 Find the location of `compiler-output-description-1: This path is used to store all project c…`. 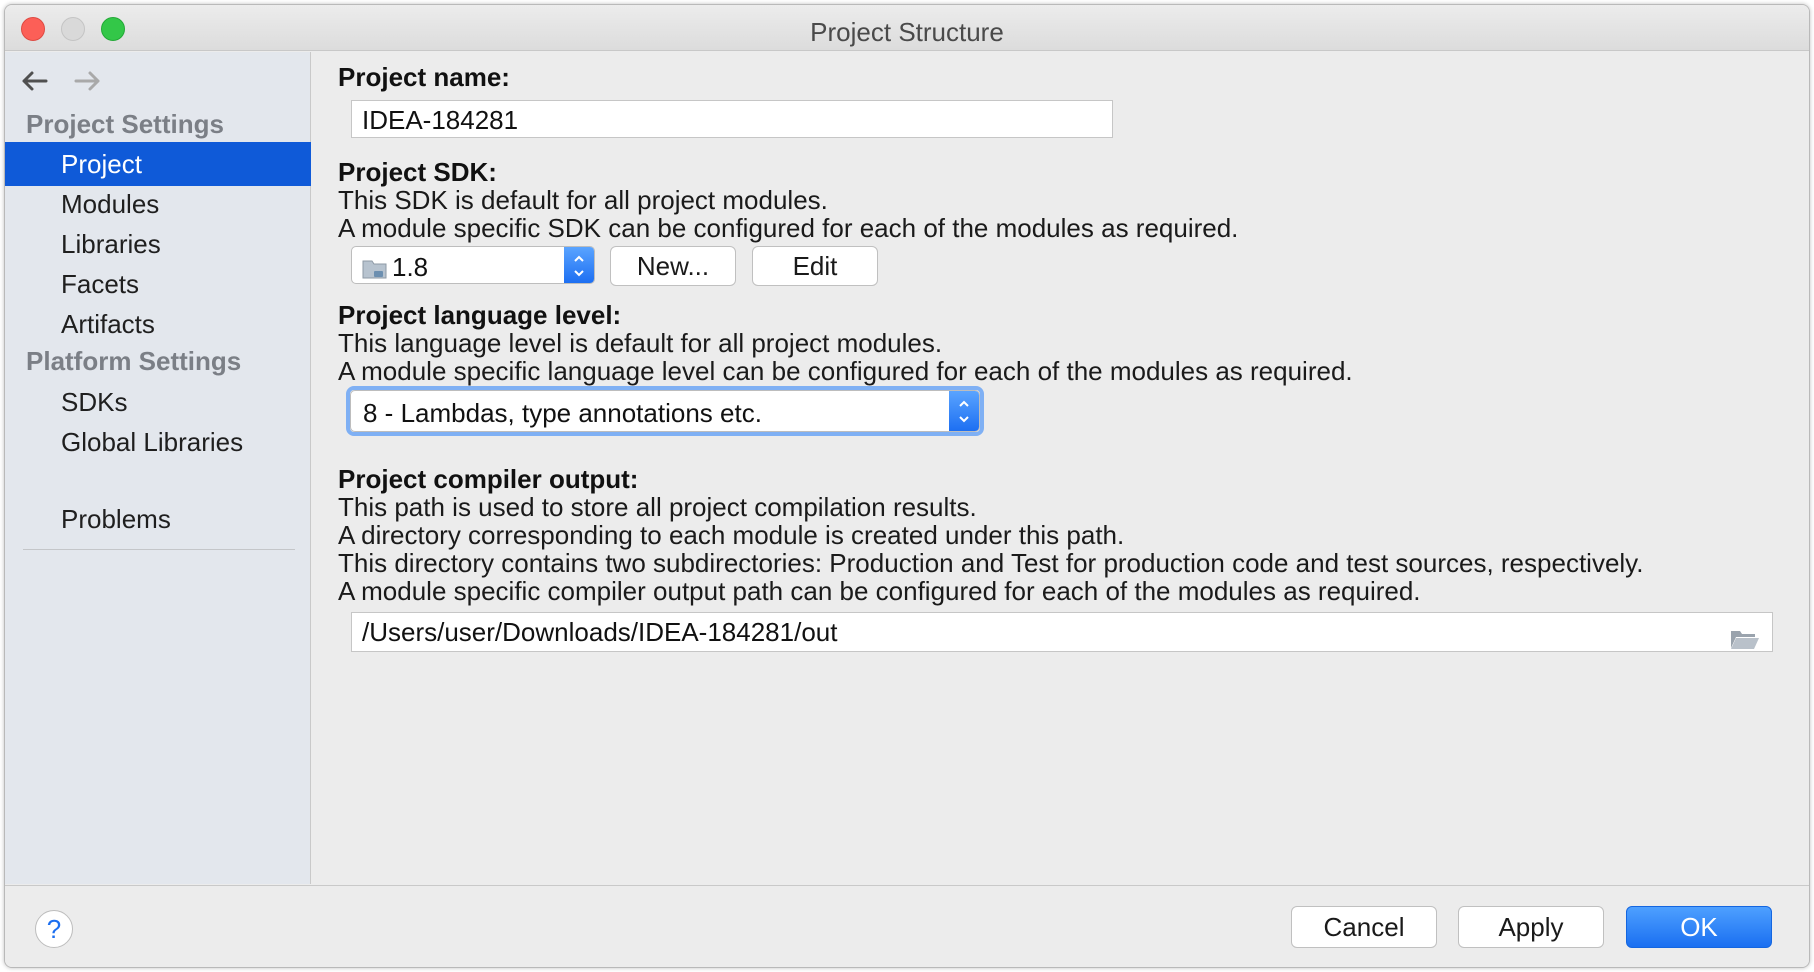

compiler-output-description-1: This path is used to store all project c… is located at coordinates (657, 507).